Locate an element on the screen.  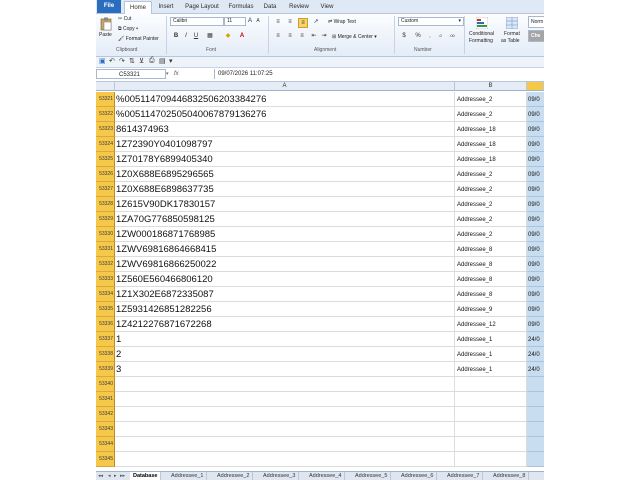
row-header: 53322 is located at coordinates (105, 114).